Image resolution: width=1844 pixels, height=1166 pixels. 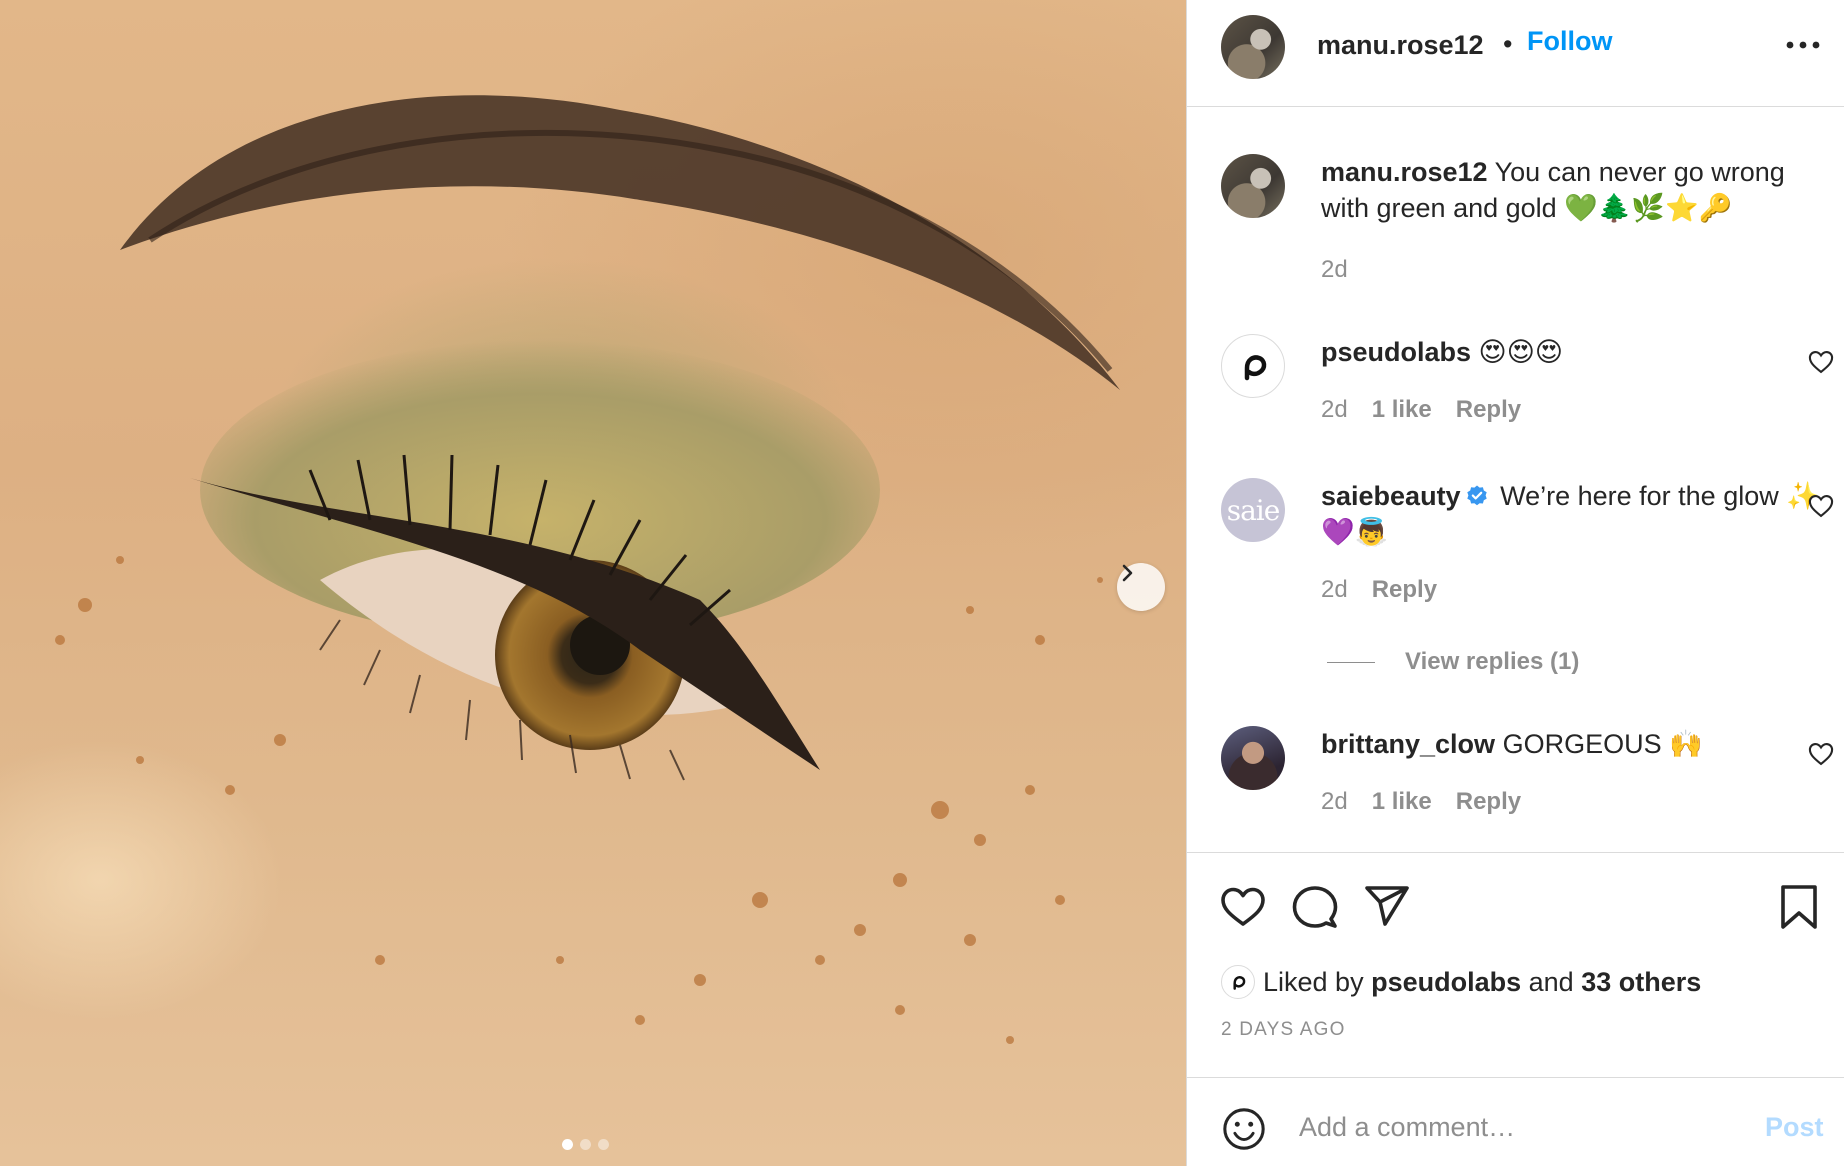 What do you see at coordinates (1569, 41) in the screenshot?
I see `follow-button: Follow` at bounding box center [1569, 41].